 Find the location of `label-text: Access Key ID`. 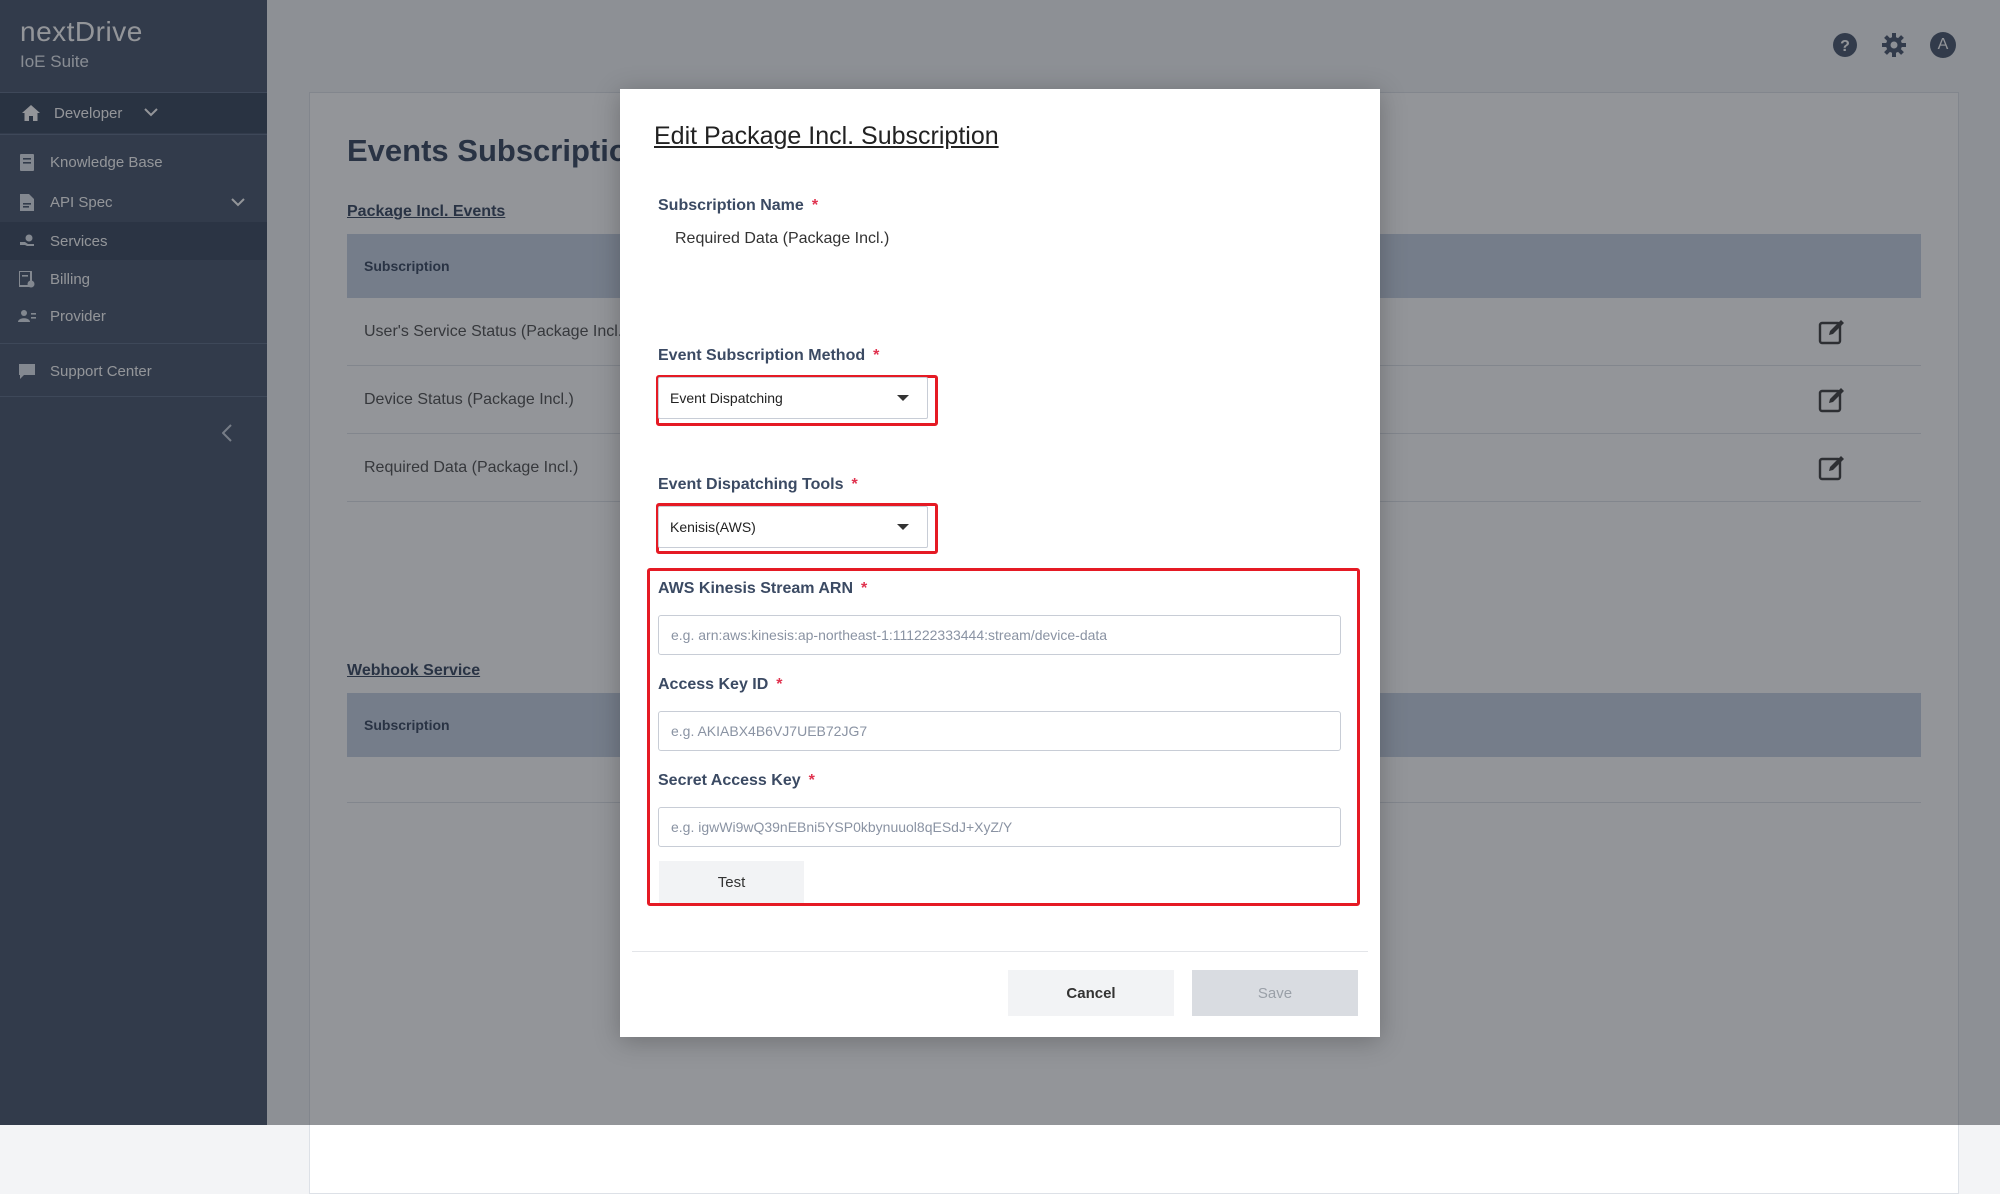

label-text: Access Key ID is located at coordinates (713, 684).